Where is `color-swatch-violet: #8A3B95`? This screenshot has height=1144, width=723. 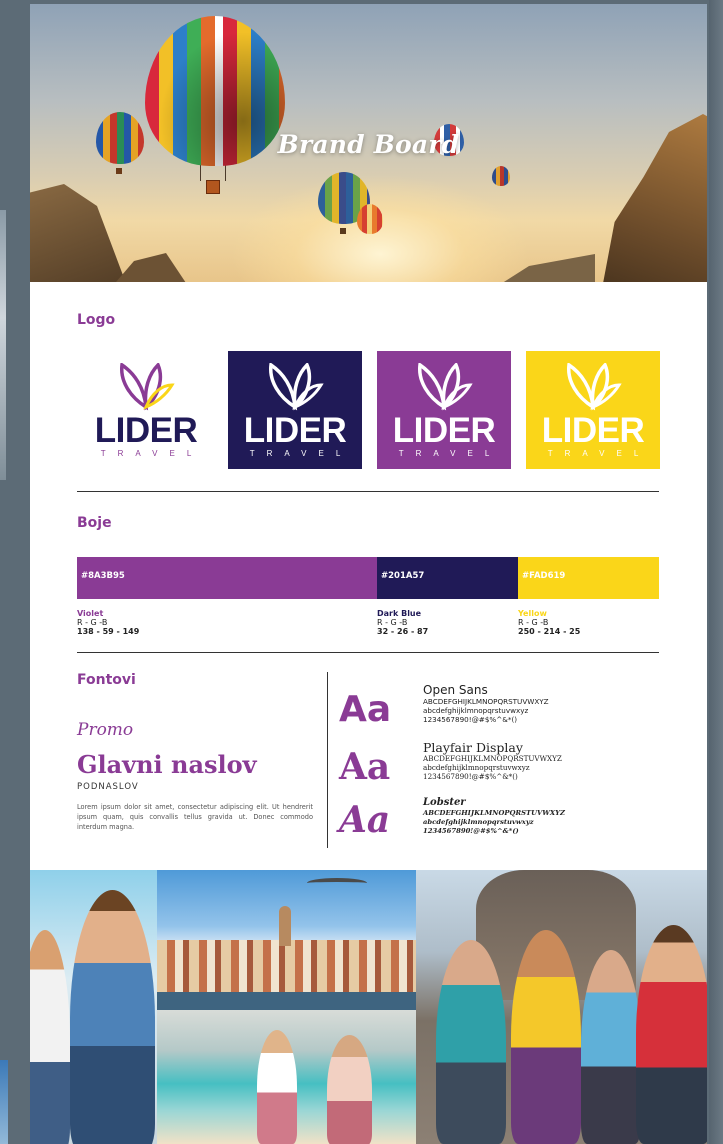
color-swatch-violet: #8A3B95 is located at coordinates (227, 578).